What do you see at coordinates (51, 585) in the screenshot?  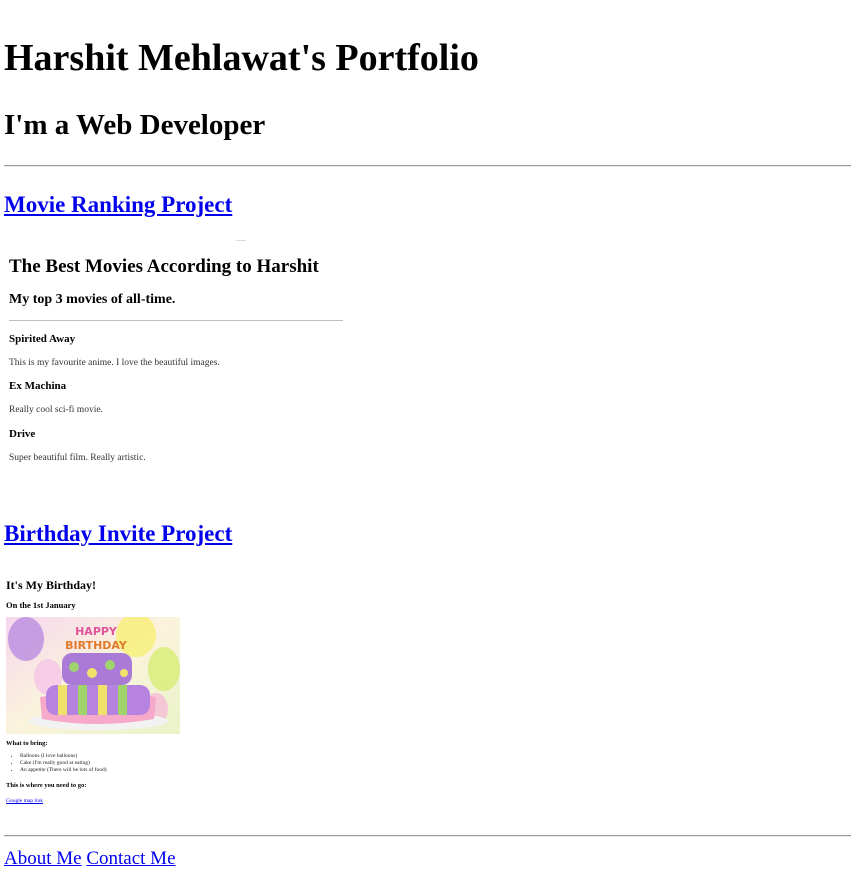 I see `birthday-preview-title: It's My Birthday!` at bounding box center [51, 585].